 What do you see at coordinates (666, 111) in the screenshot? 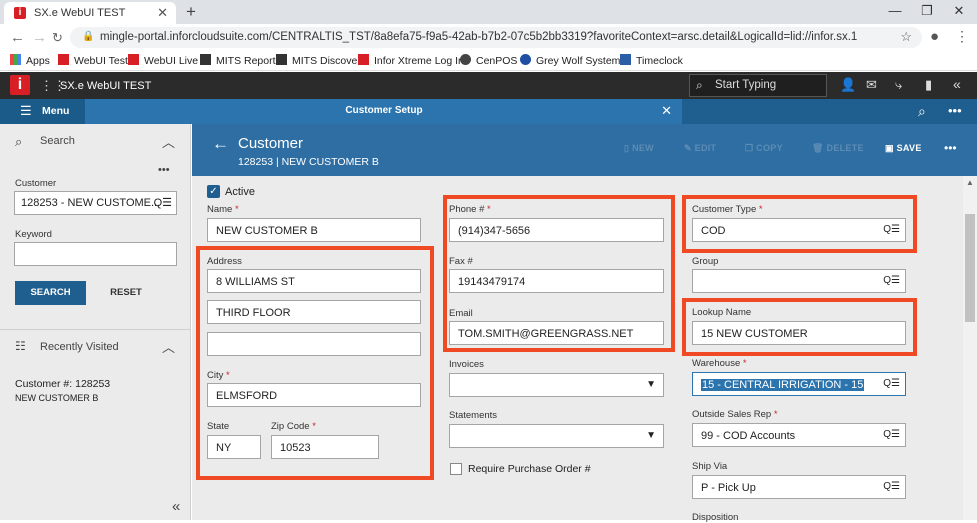
I see `close-module-icon: ✕` at bounding box center [666, 111].